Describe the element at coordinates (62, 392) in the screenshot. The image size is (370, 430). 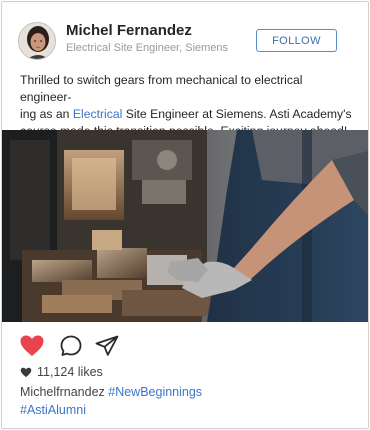
I see `footer-username: Michelfrnandez` at that location.